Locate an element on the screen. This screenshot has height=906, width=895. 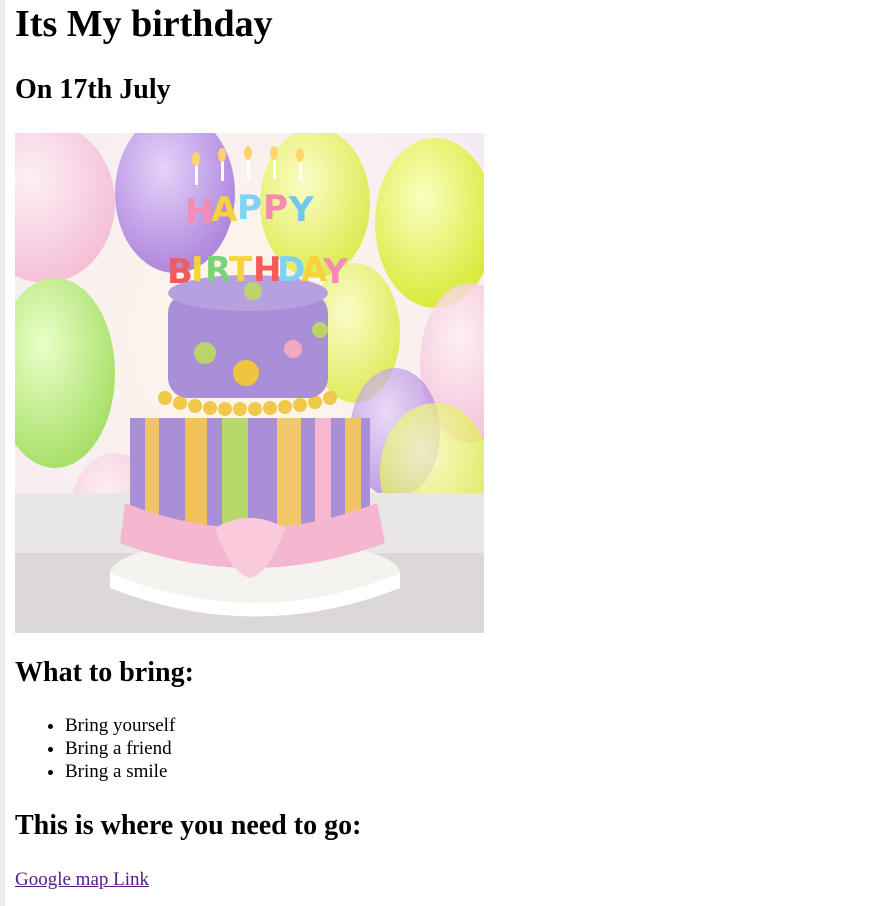
svg-text: A is located at coordinates (224, 210).